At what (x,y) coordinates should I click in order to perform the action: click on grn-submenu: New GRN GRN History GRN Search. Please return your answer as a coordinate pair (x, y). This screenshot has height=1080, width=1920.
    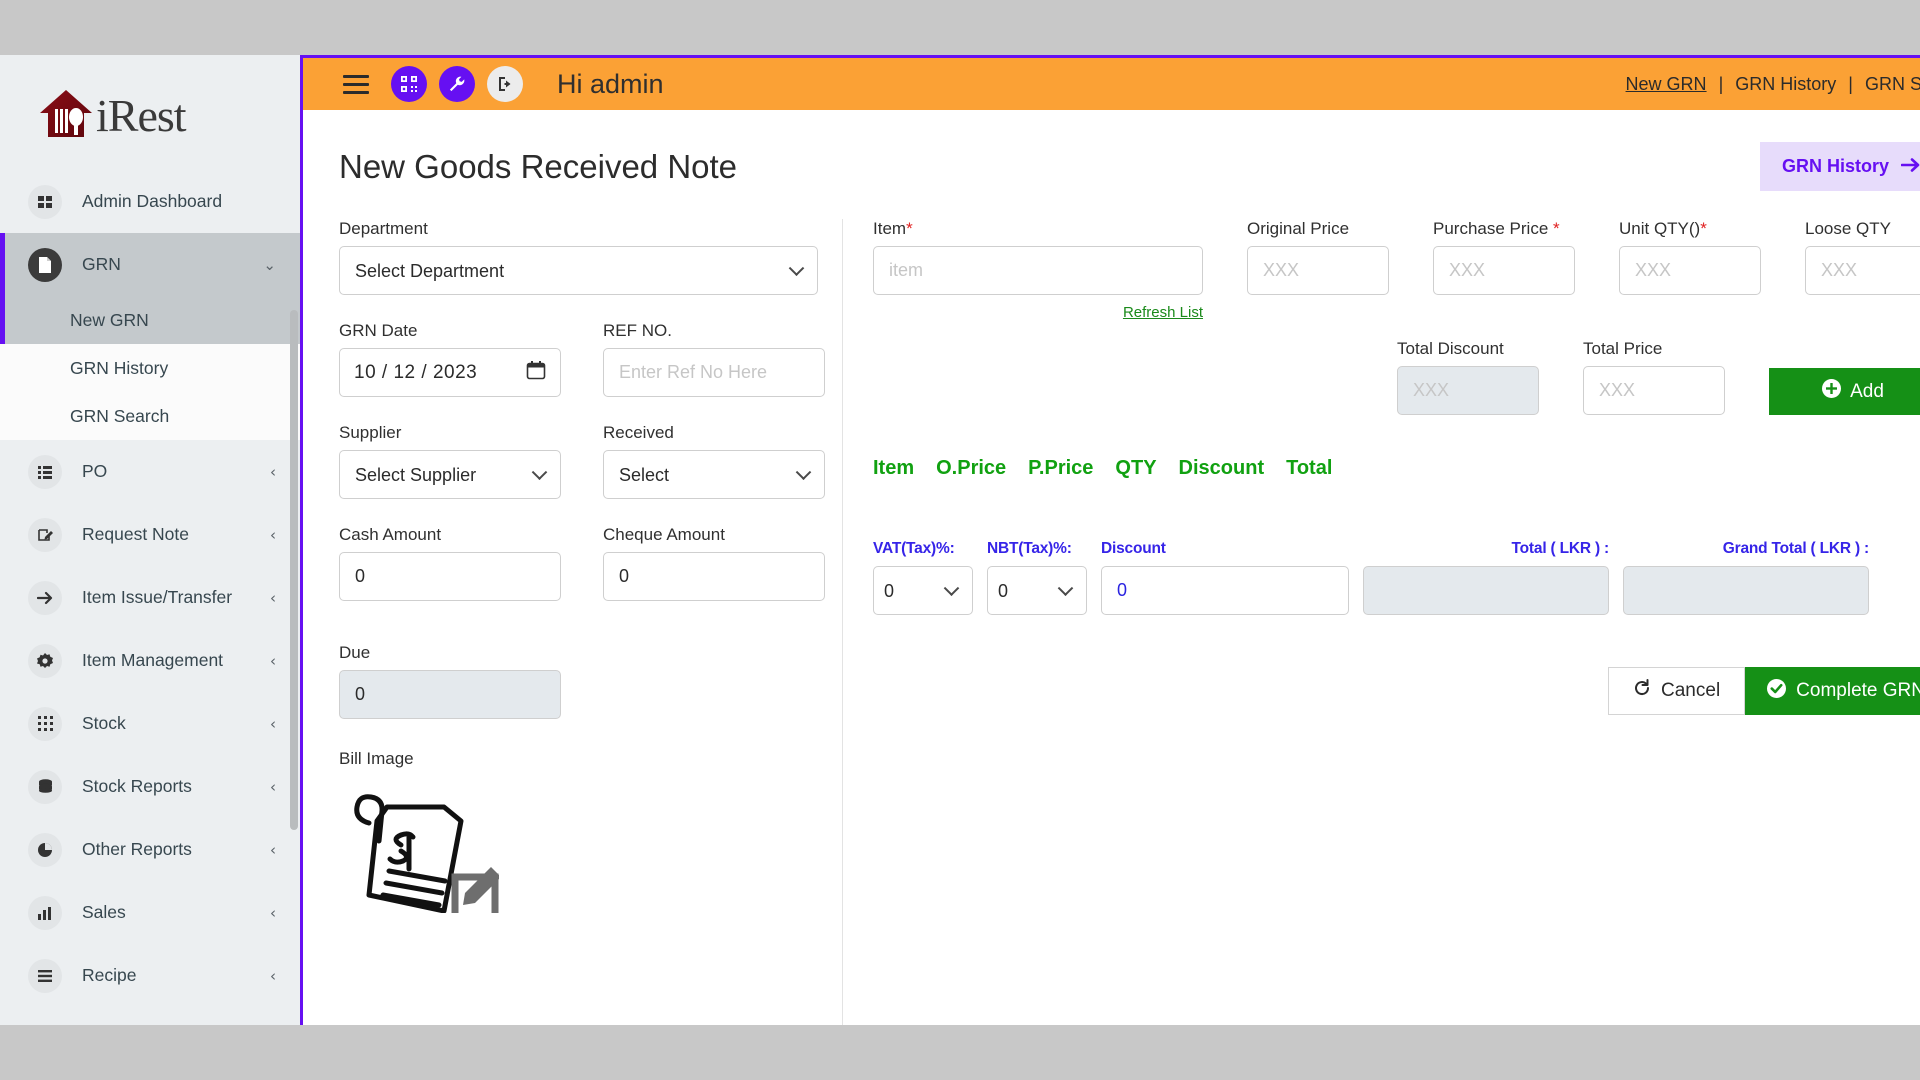
    Looking at the image, I should click on (150, 368).